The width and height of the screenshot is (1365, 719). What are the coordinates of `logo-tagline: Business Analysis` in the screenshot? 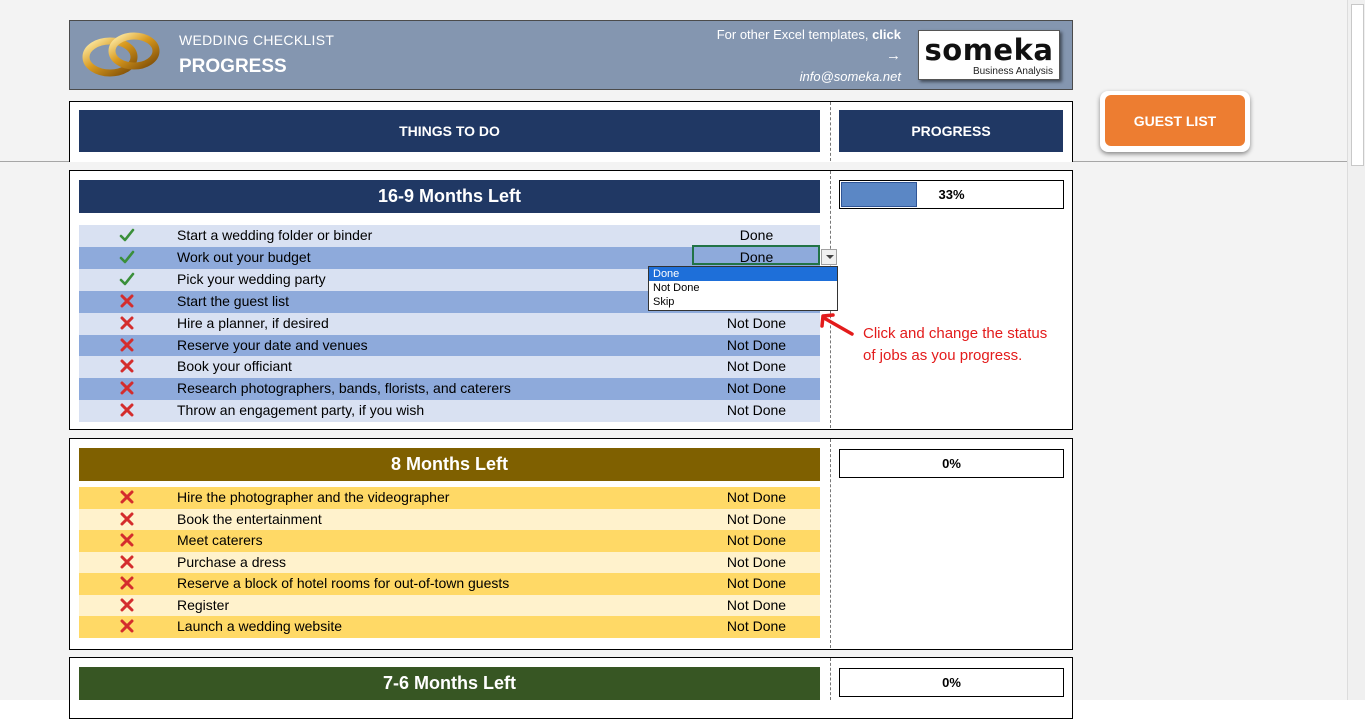 It's located at (1012, 71).